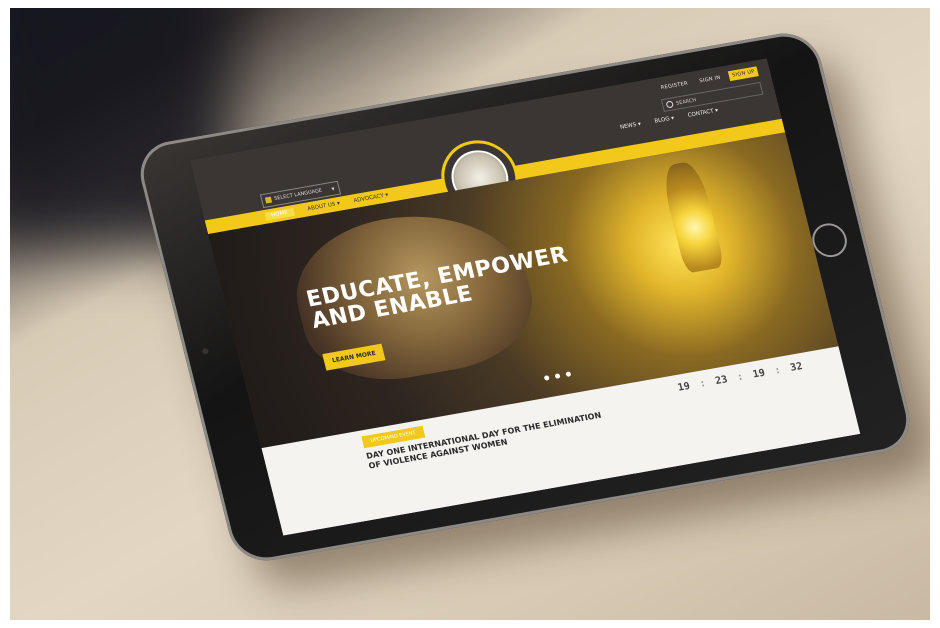 This screenshot has height=628, width=940. I want to click on chevron-down-icon: ▾, so click(333, 189).